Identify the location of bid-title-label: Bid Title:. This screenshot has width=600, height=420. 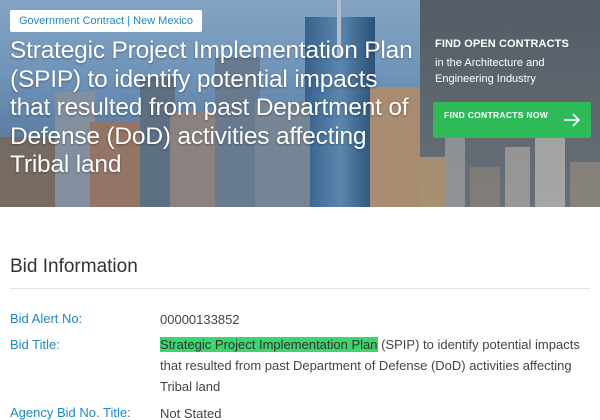
(35, 344).